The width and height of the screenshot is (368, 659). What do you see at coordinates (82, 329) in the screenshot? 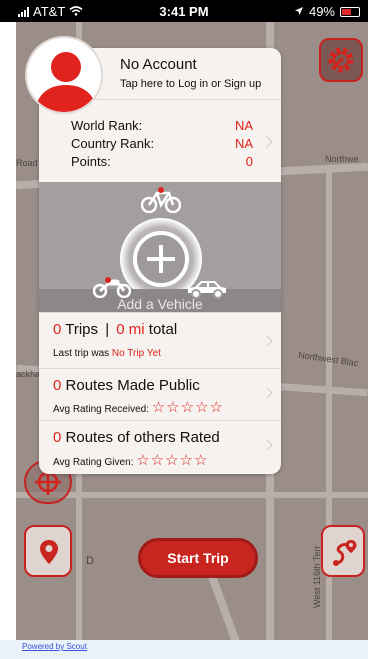
I see `trips-label: Trips` at bounding box center [82, 329].